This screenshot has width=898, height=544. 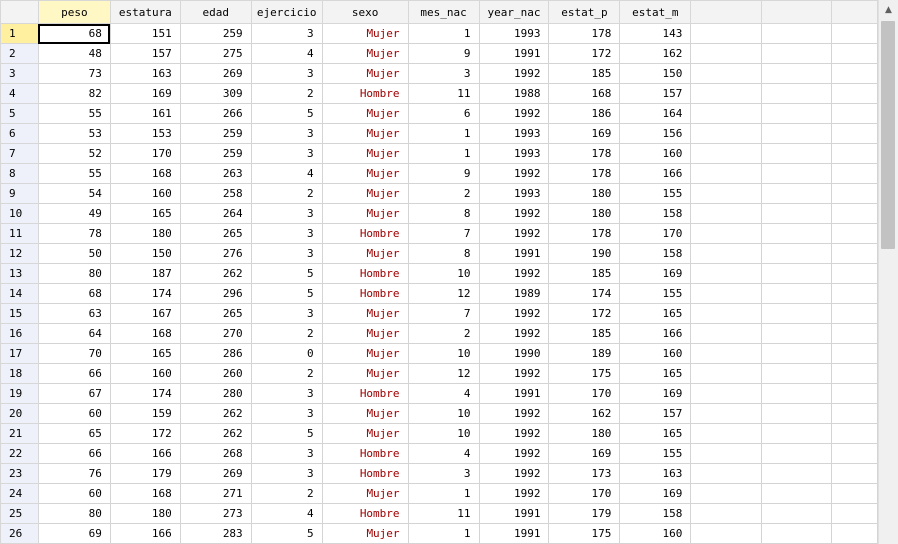 I want to click on column-header-sexo: sexo, so click(x=365, y=12).